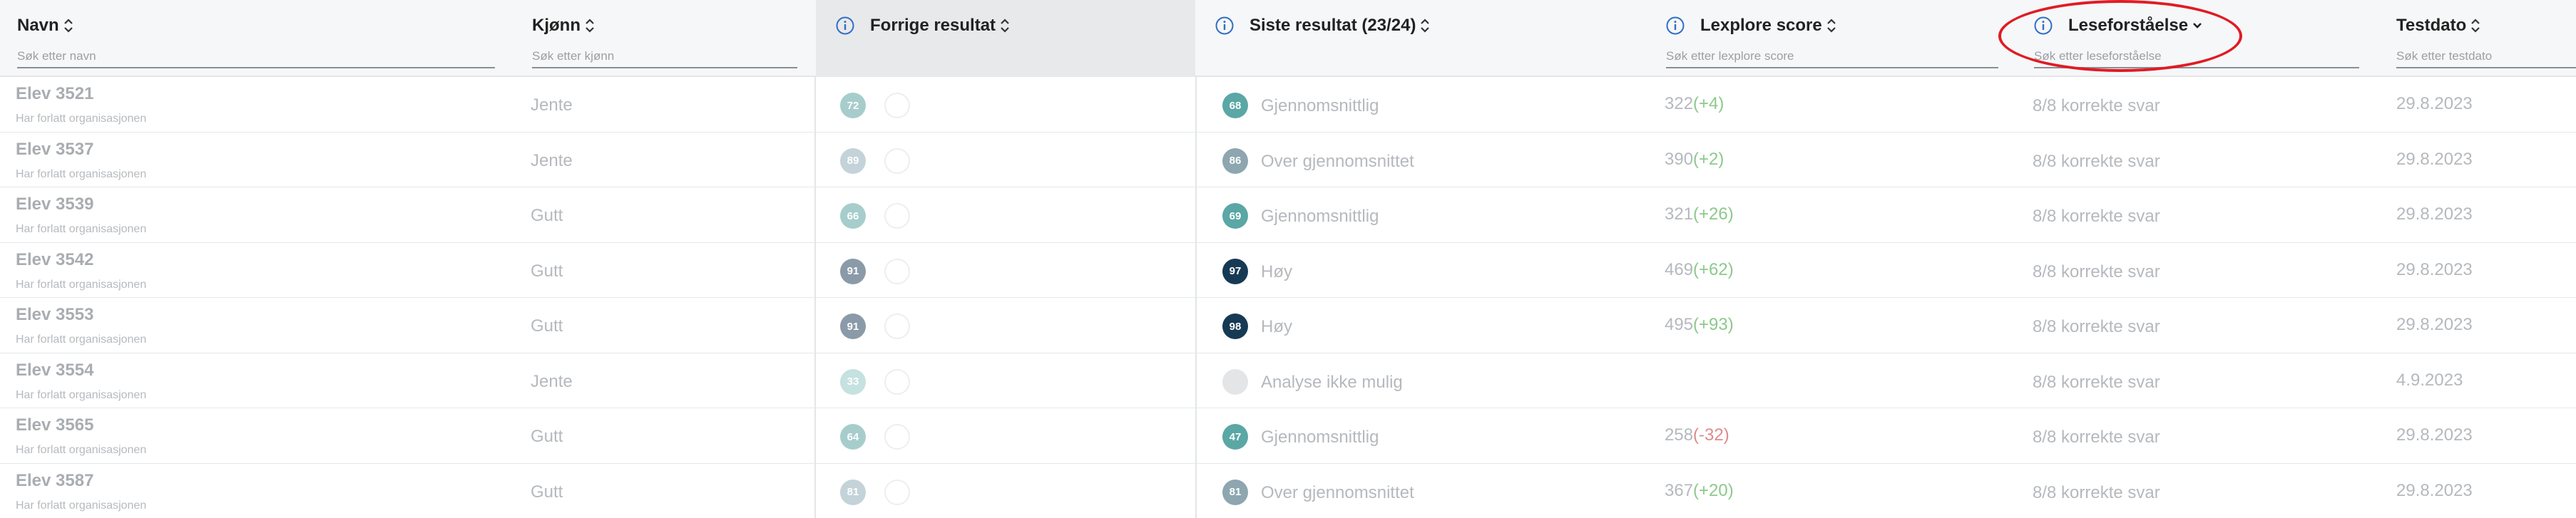 This screenshot has width=2576, height=518. What do you see at coordinates (1680, 103) in the screenshot?
I see `lexplore-score-value: 322` at bounding box center [1680, 103].